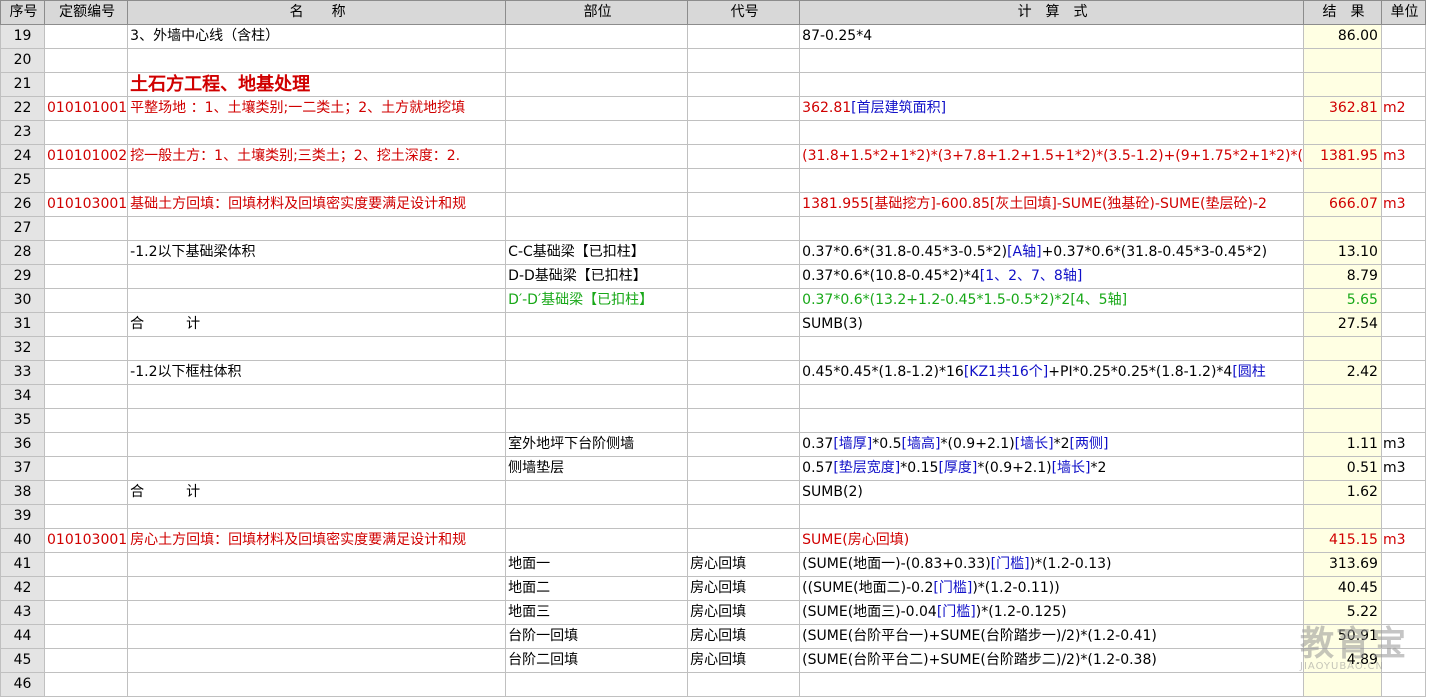  Describe the element at coordinates (86, 108) in the screenshot. I see `cell-code: 010101001` at that location.